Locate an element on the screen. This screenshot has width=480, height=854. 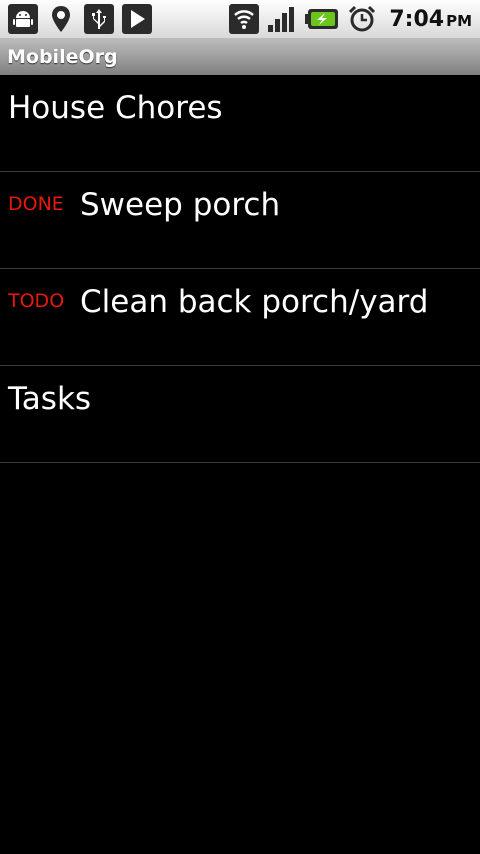
location-pin-icon is located at coordinates (61, 19).